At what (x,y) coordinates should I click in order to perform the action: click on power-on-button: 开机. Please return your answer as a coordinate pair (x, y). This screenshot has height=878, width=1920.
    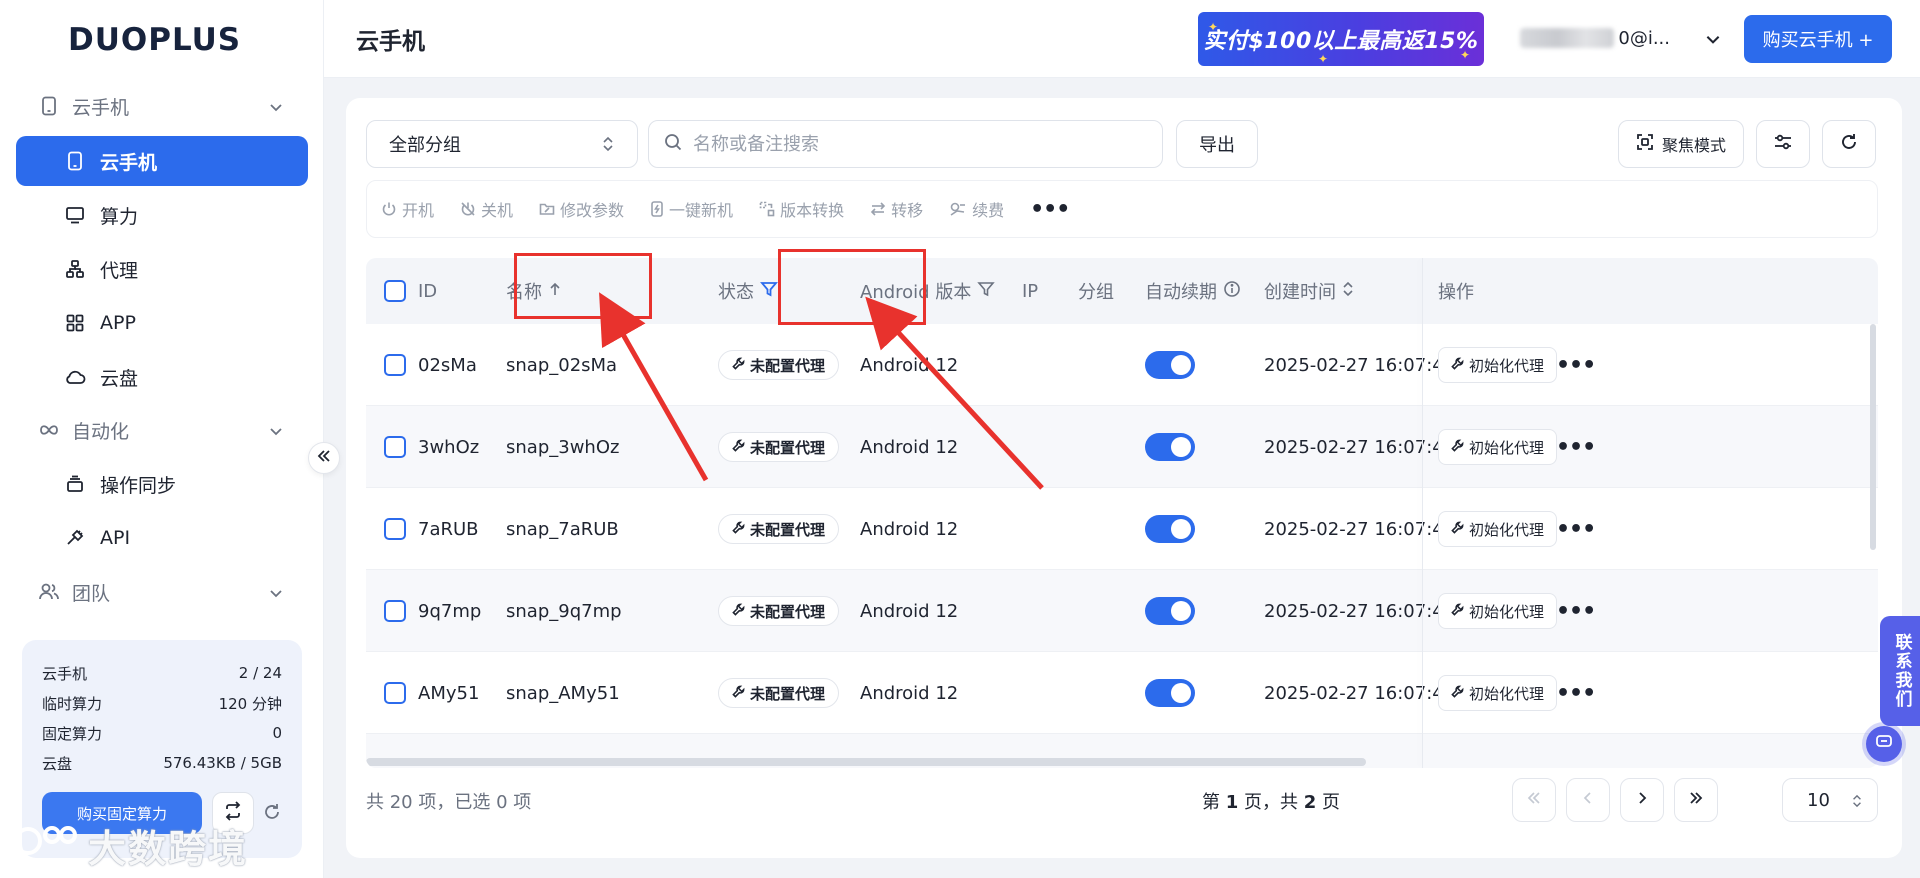
    Looking at the image, I should click on (407, 209).